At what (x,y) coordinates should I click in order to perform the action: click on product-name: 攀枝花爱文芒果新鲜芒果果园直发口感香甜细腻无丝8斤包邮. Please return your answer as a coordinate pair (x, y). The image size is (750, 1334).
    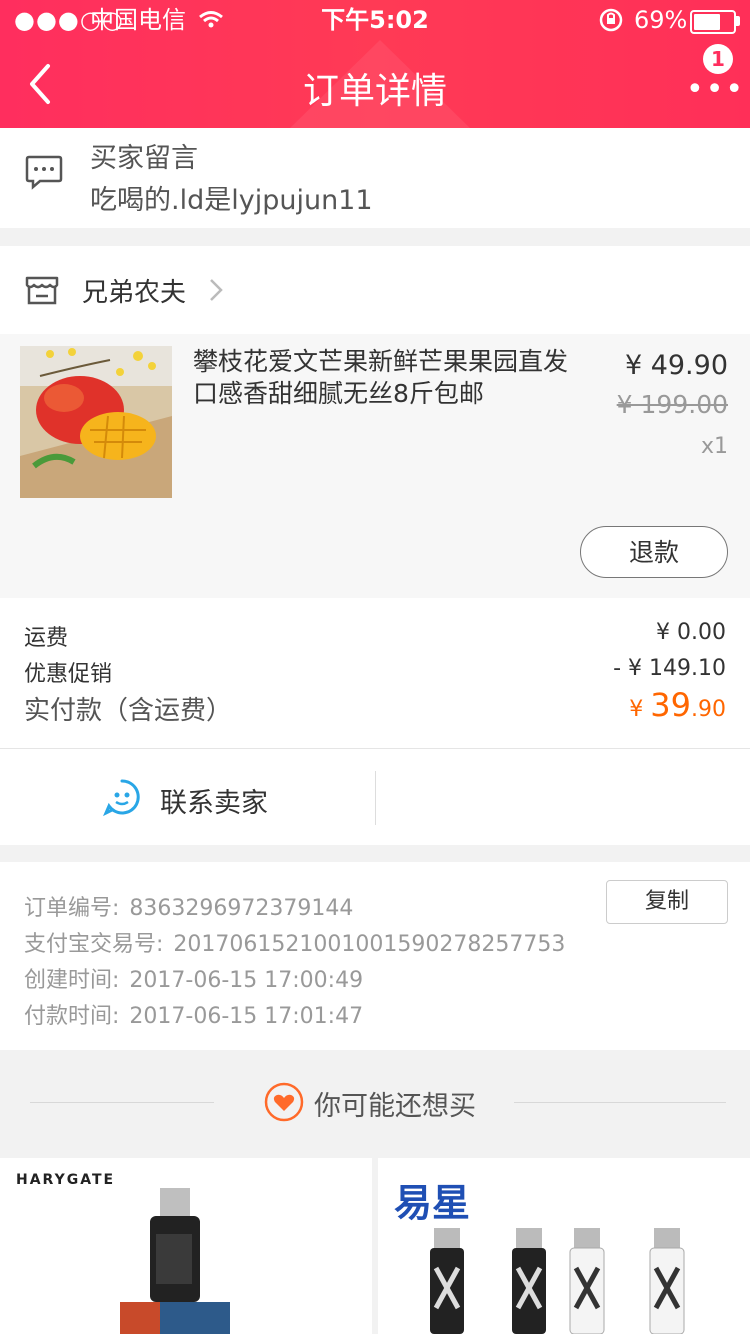
    Looking at the image, I should click on (381, 377).